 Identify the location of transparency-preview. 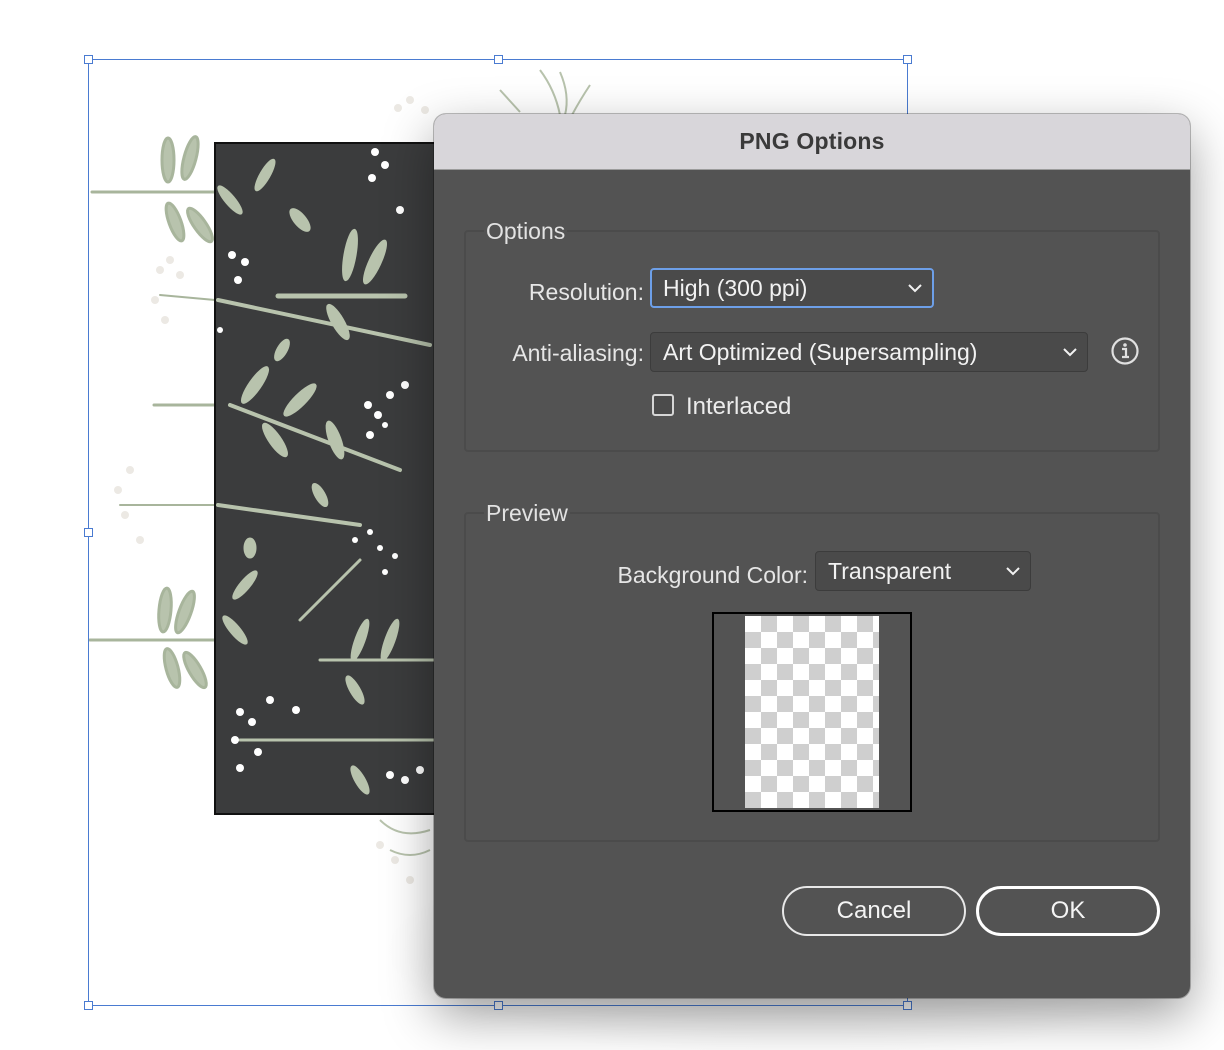
(812, 712).